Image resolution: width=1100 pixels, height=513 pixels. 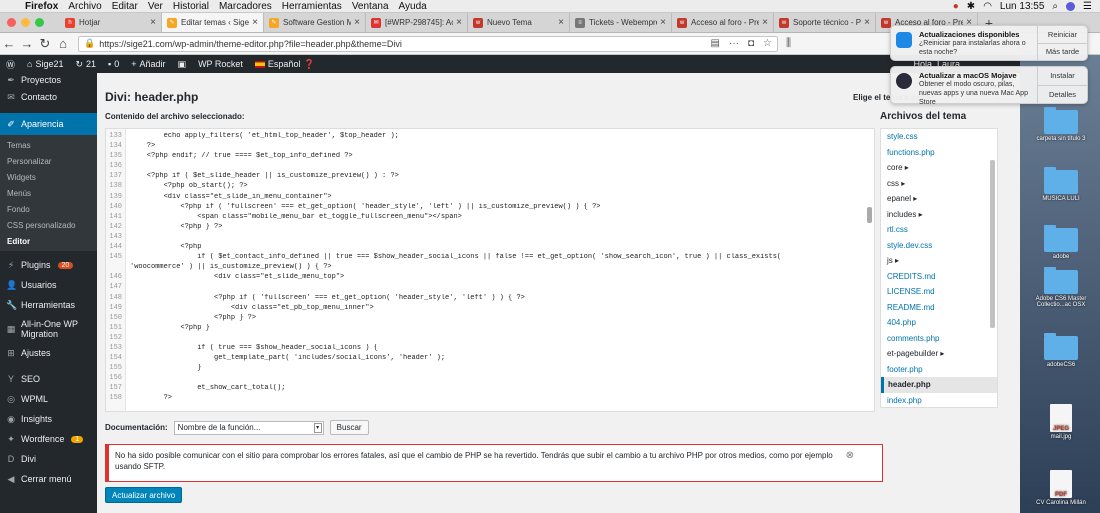 I want to click on tab-hotjar: h Hotjar ×, so click(x=111, y=22).